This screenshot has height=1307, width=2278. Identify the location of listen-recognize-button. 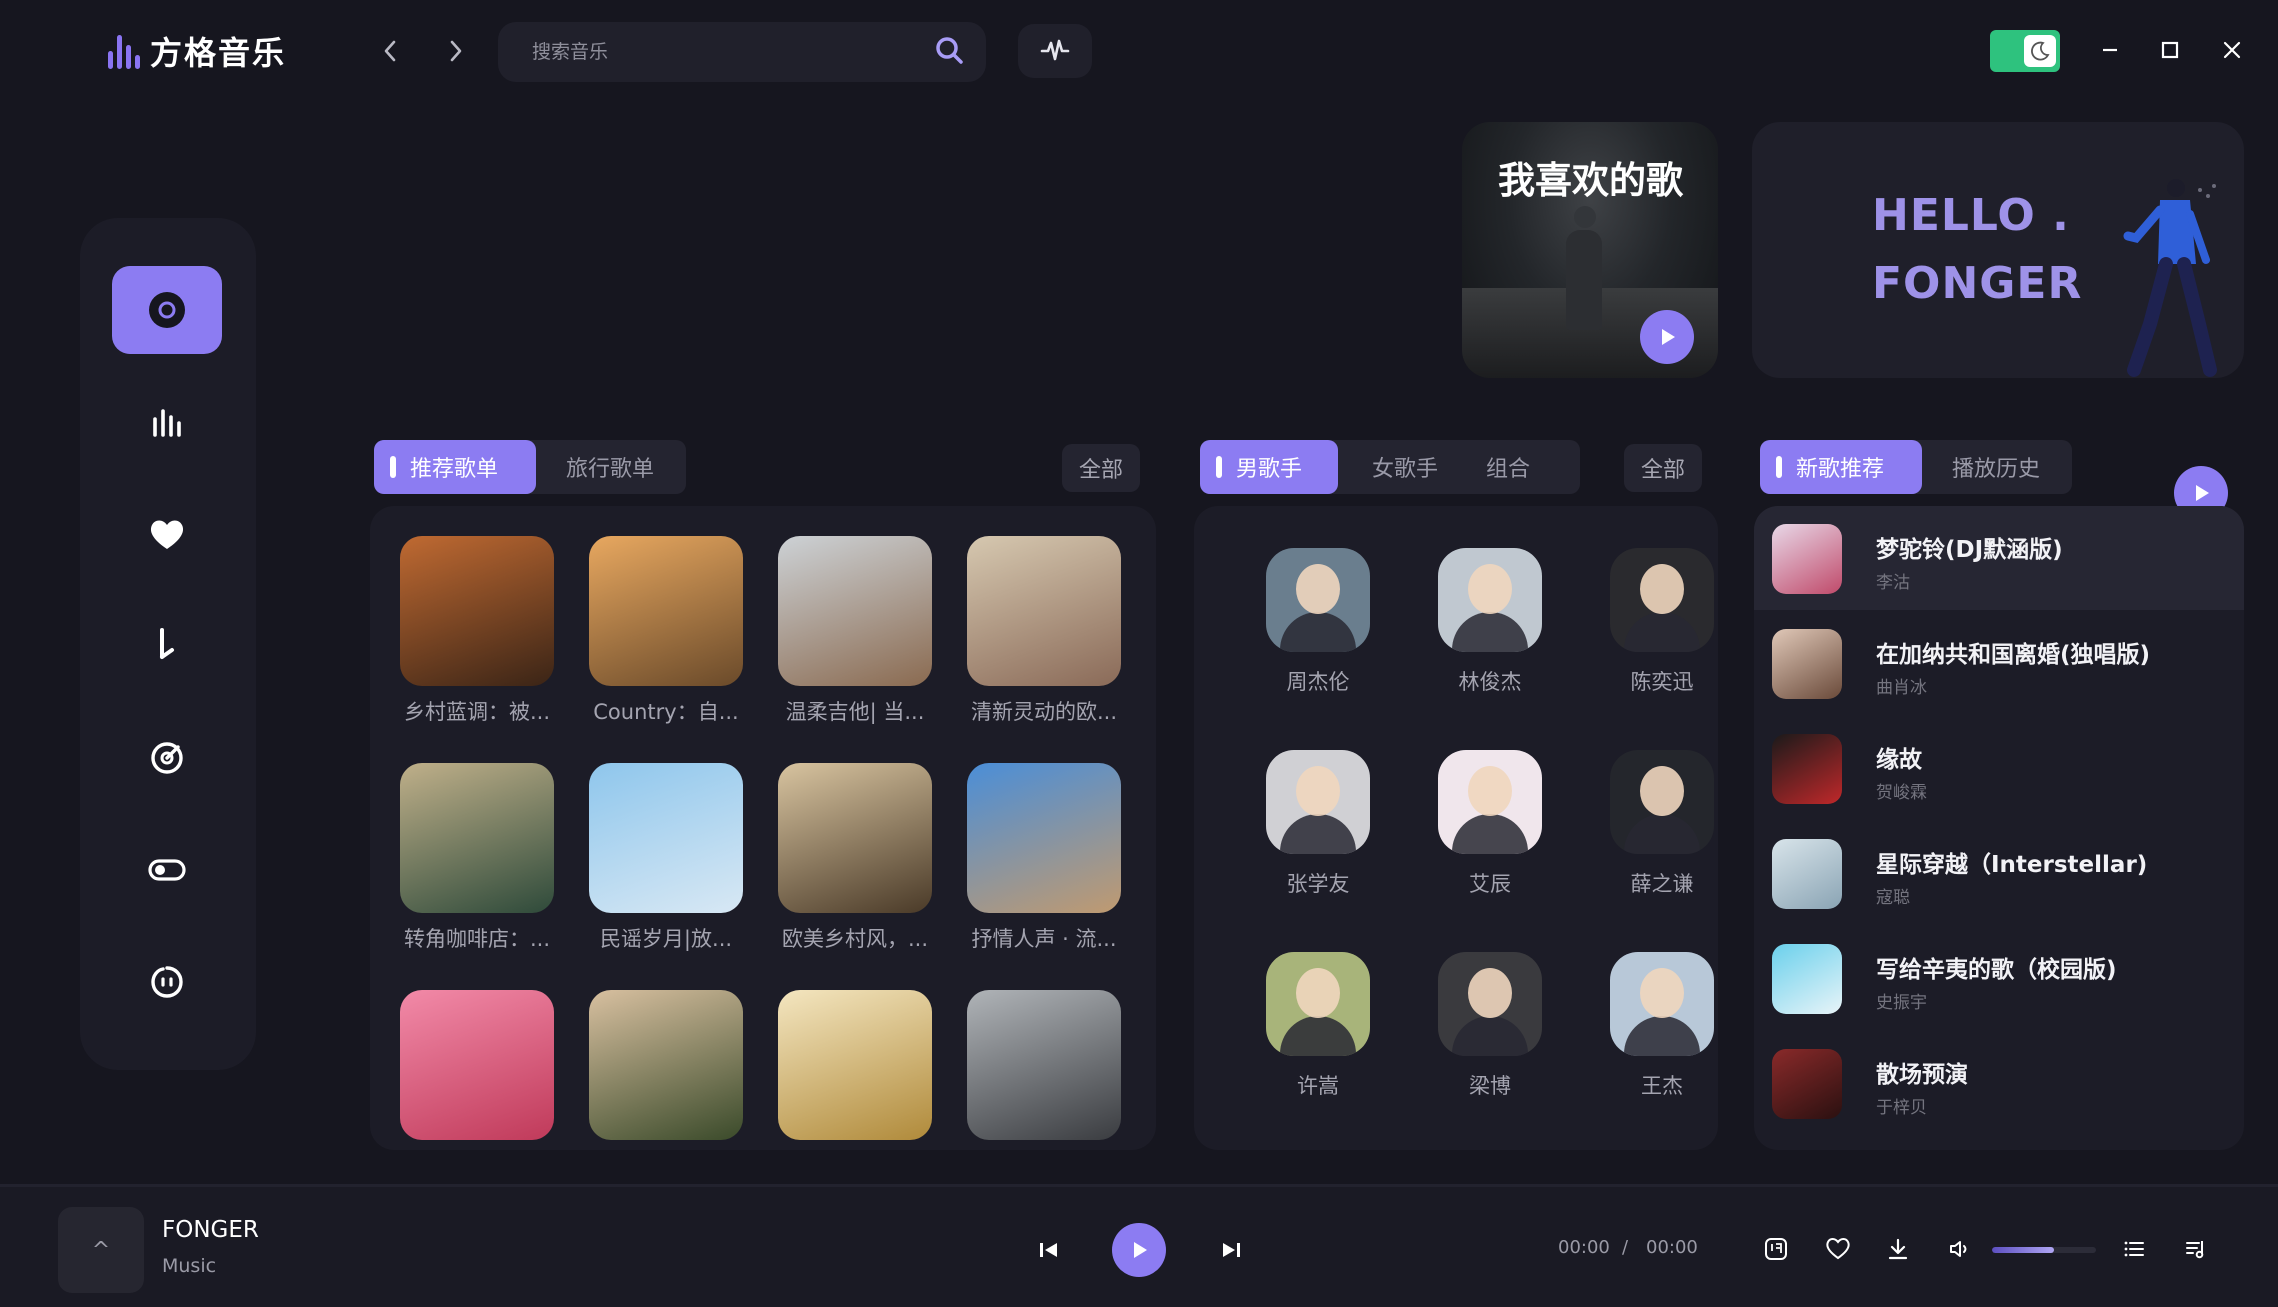
(1055, 51).